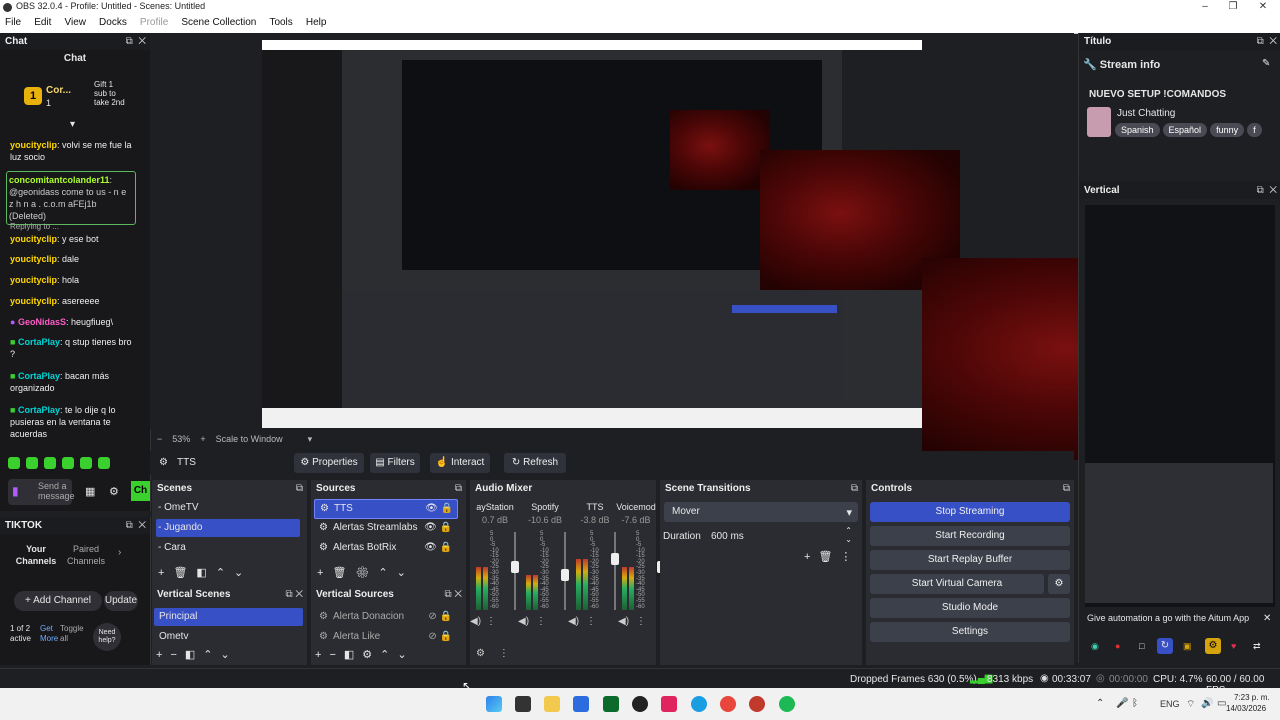  I want to click on source-item-selected: ⚙ TTS 👁 🔒, so click(386, 509).